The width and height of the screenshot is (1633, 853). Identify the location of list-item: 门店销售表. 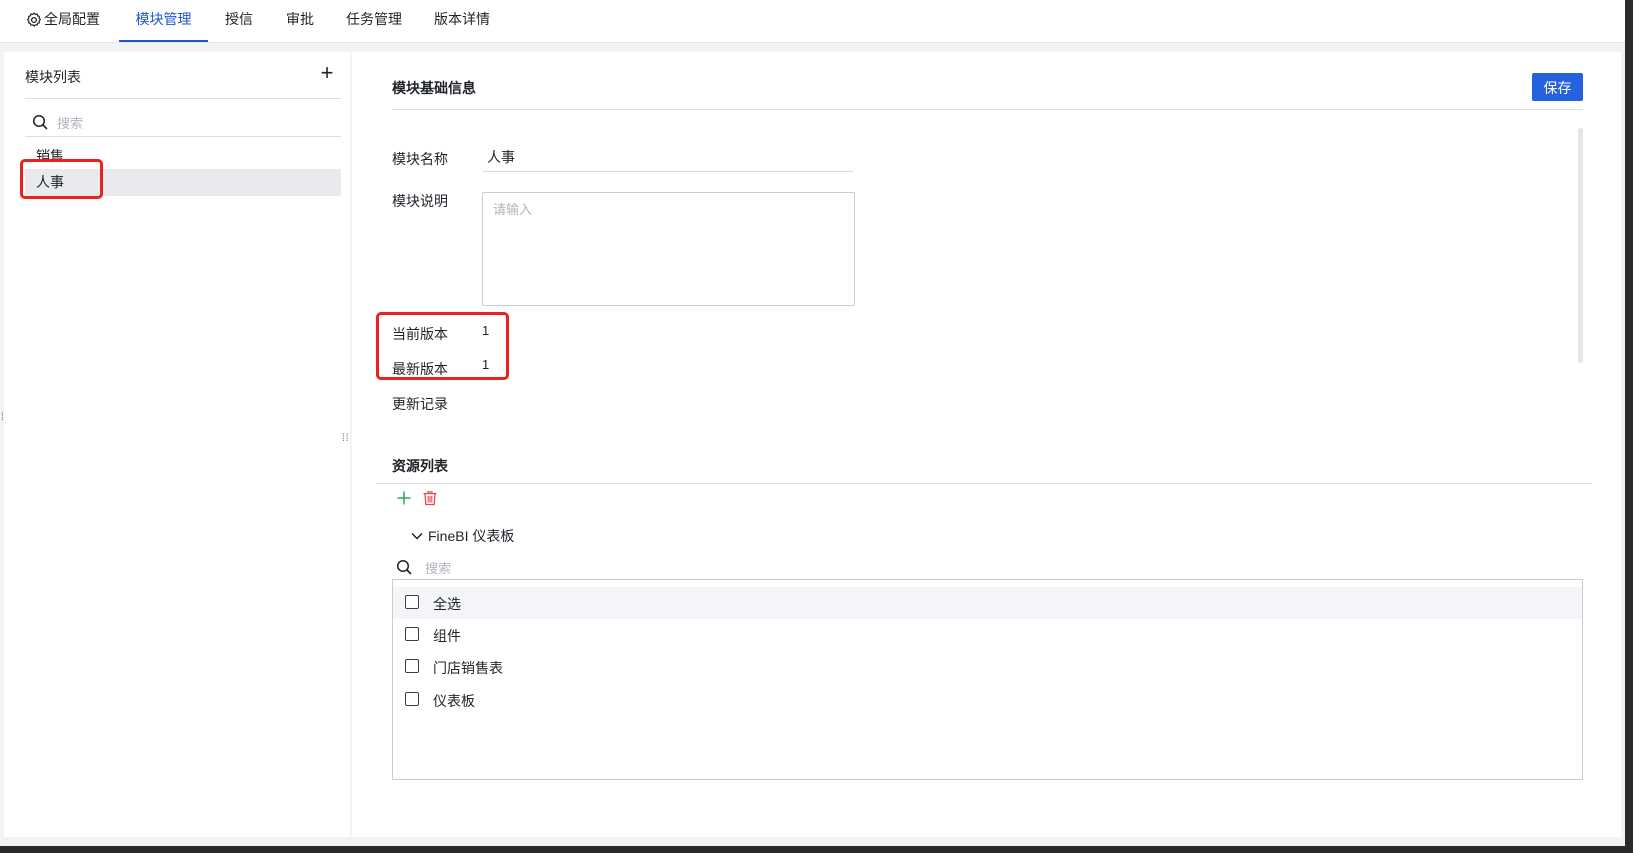
(987, 667).